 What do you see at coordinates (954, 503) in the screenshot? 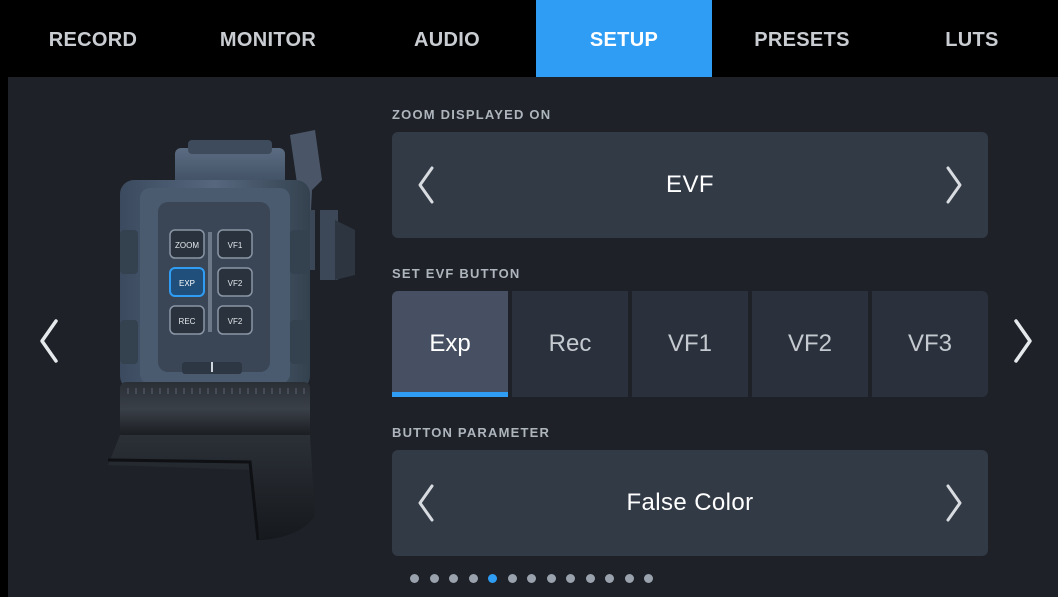
I see `parameter-next-chevron-icon` at bounding box center [954, 503].